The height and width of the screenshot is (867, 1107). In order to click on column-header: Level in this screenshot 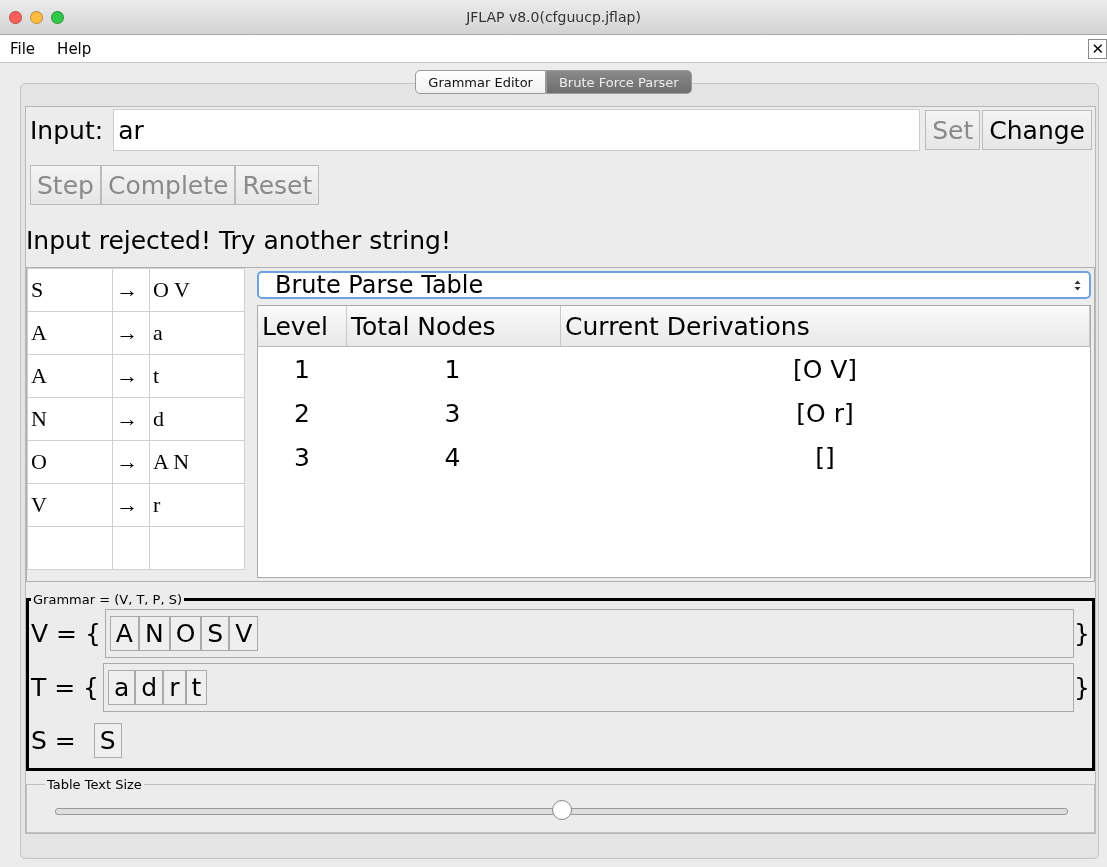, I will do `click(302, 326)`.